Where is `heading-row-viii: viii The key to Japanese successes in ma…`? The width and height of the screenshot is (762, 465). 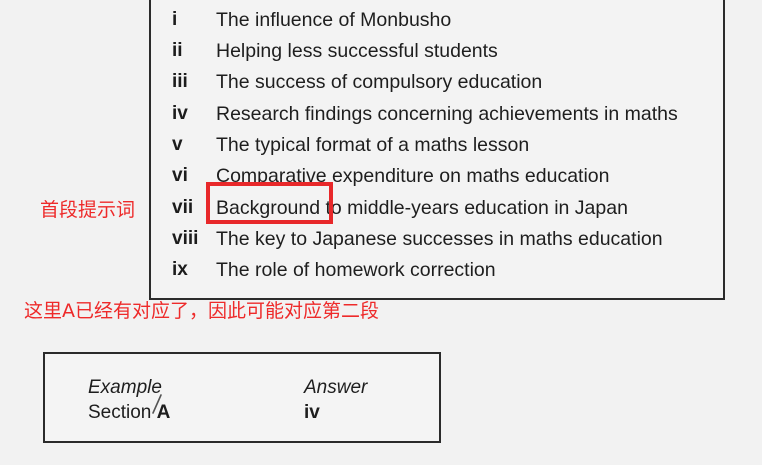
heading-row-viii: viii The key to Japanese successes in ma… is located at coordinates (417, 239).